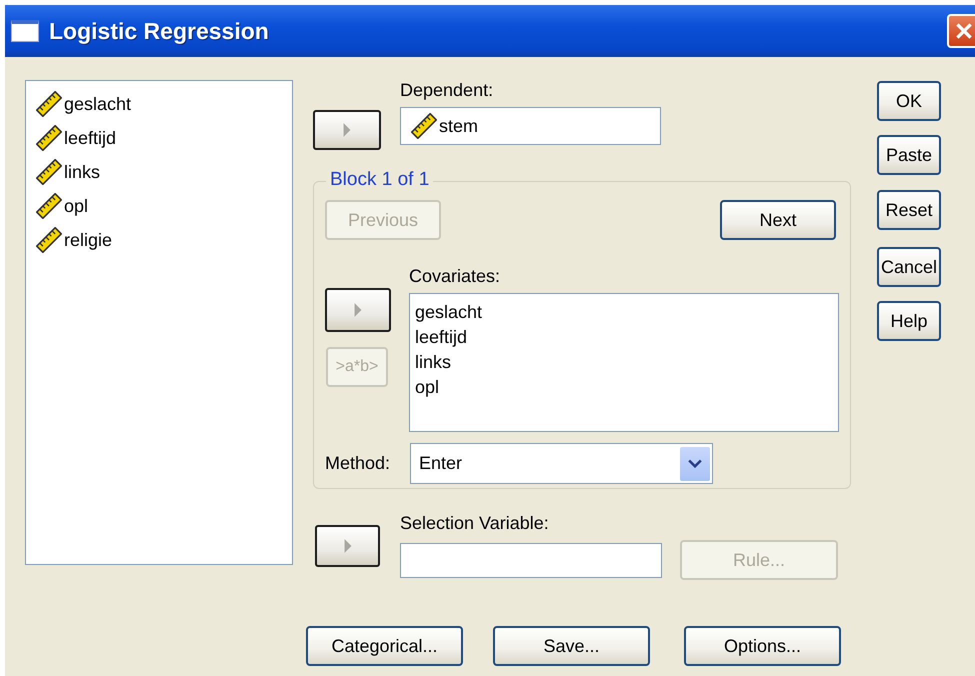 This screenshot has width=975, height=676. I want to click on dropdown-value: Enter, so click(440, 463).